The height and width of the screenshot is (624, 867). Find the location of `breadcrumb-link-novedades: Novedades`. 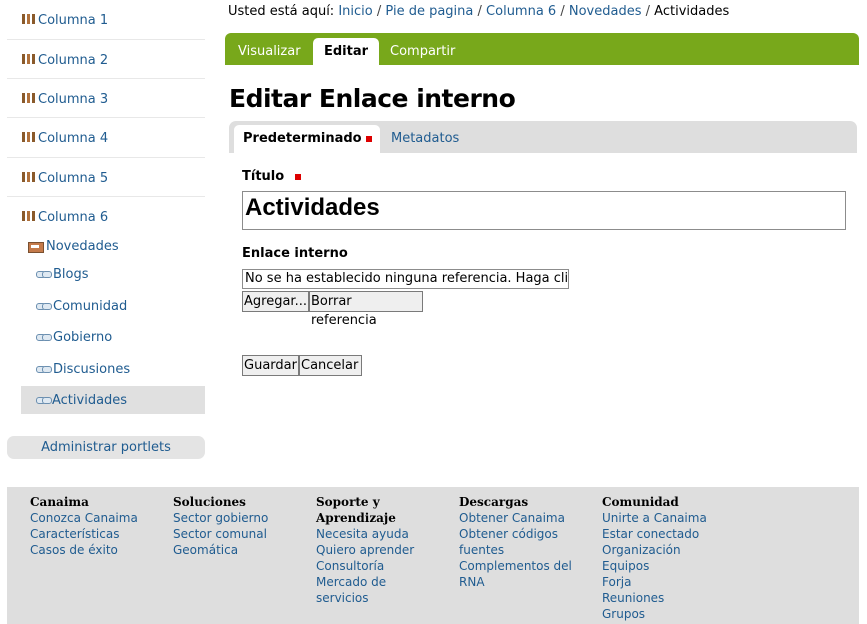

breadcrumb-link-novedades: Novedades is located at coordinates (605, 11).